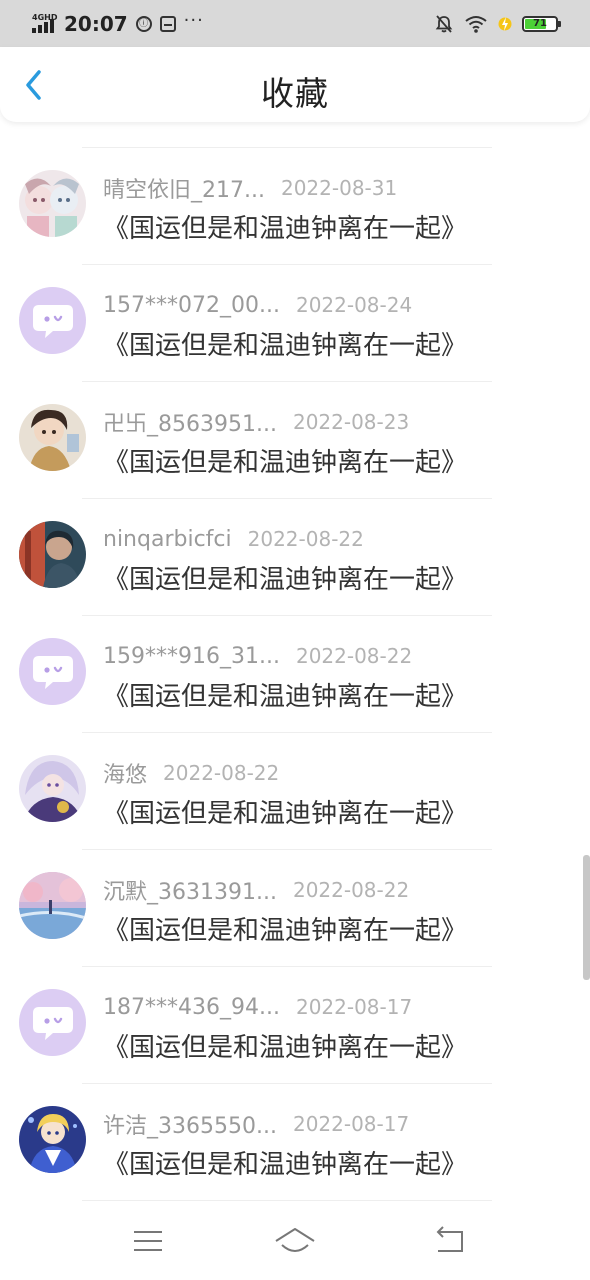 The height and width of the screenshot is (1280, 590). What do you see at coordinates (505, 23) in the screenshot?
I see `charging-icon` at bounding box center [505, 23].